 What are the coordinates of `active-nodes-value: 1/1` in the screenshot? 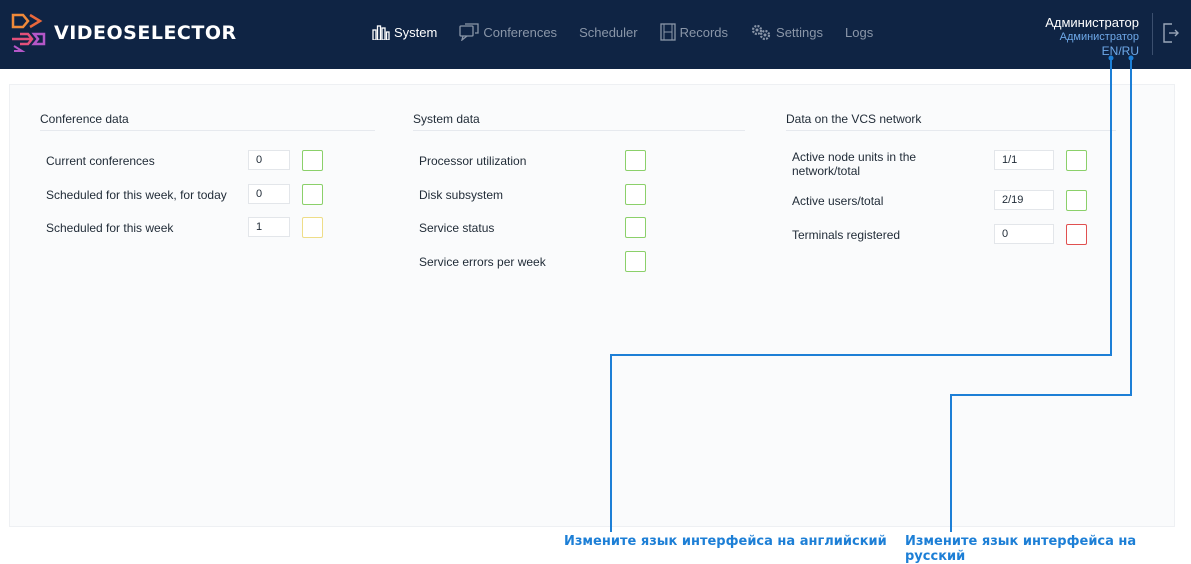 It's located at (1024, 160).